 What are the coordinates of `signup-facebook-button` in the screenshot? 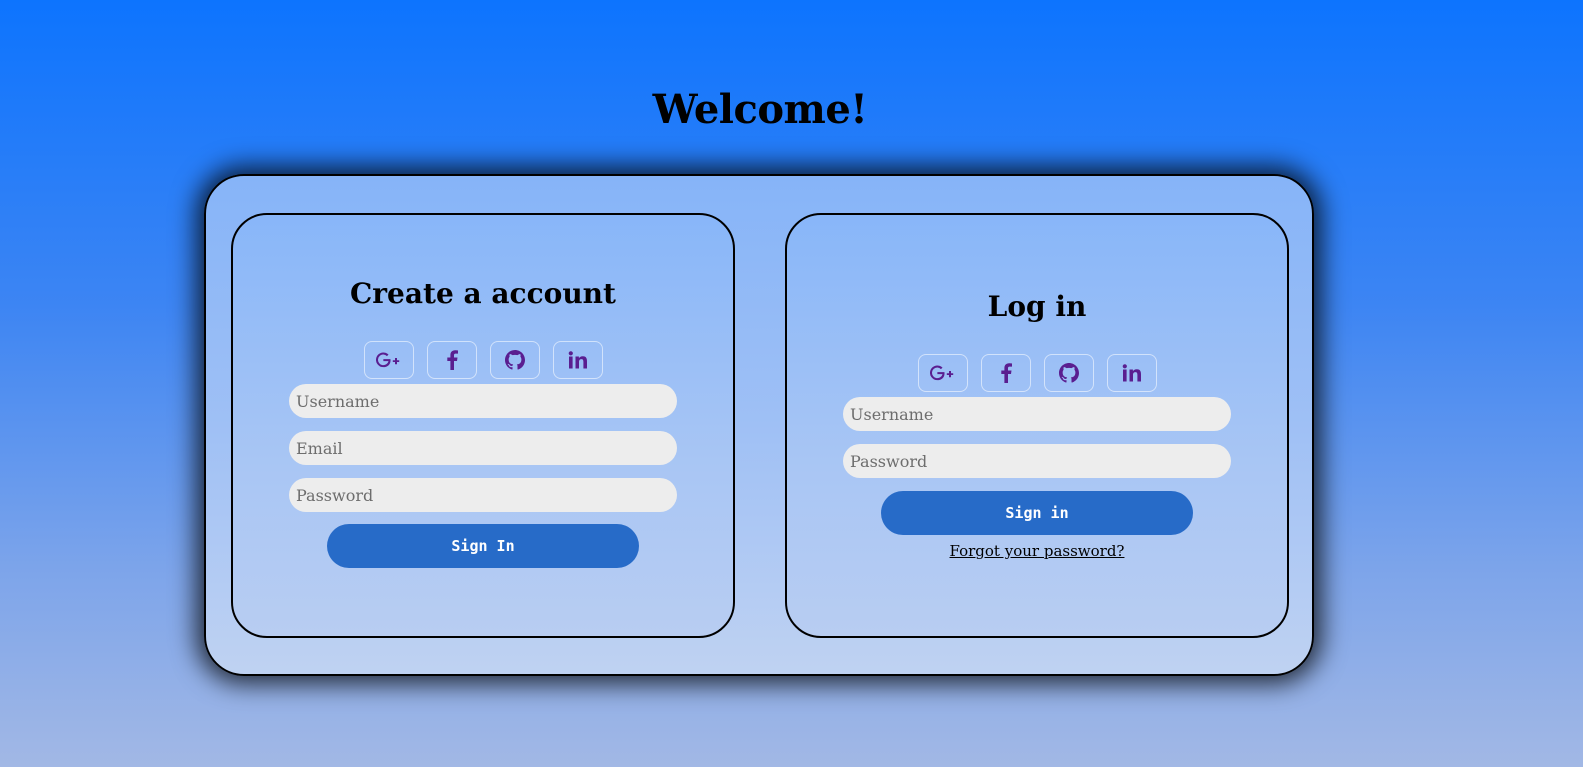 It's located at (451, 360).